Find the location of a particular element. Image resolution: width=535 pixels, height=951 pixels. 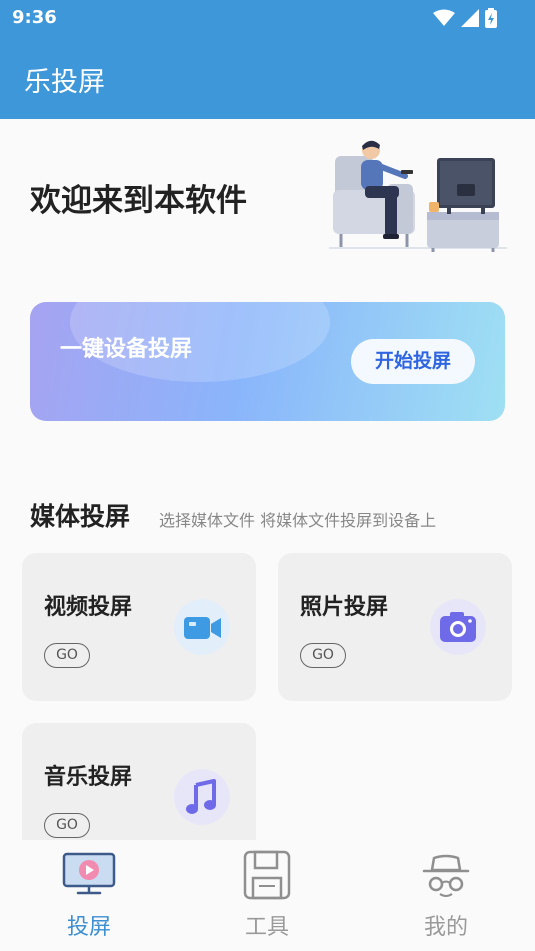

status-time: 9:36 is located at coordinates (34, 17).